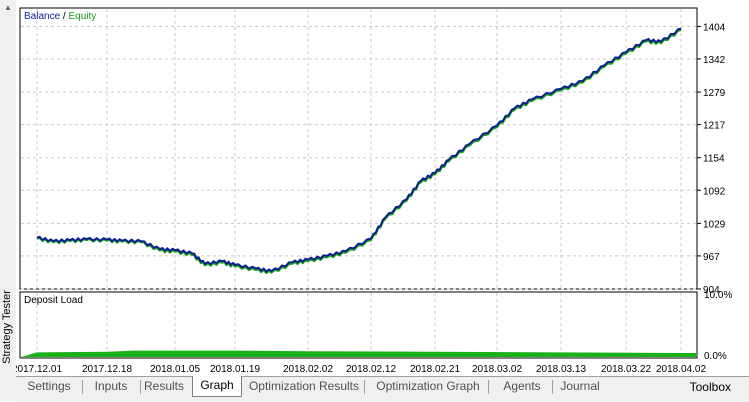 Image resolution: width=749 pixels, height=402 pixels. I want to click on y-tick-label: 1154, so click(714, 159).